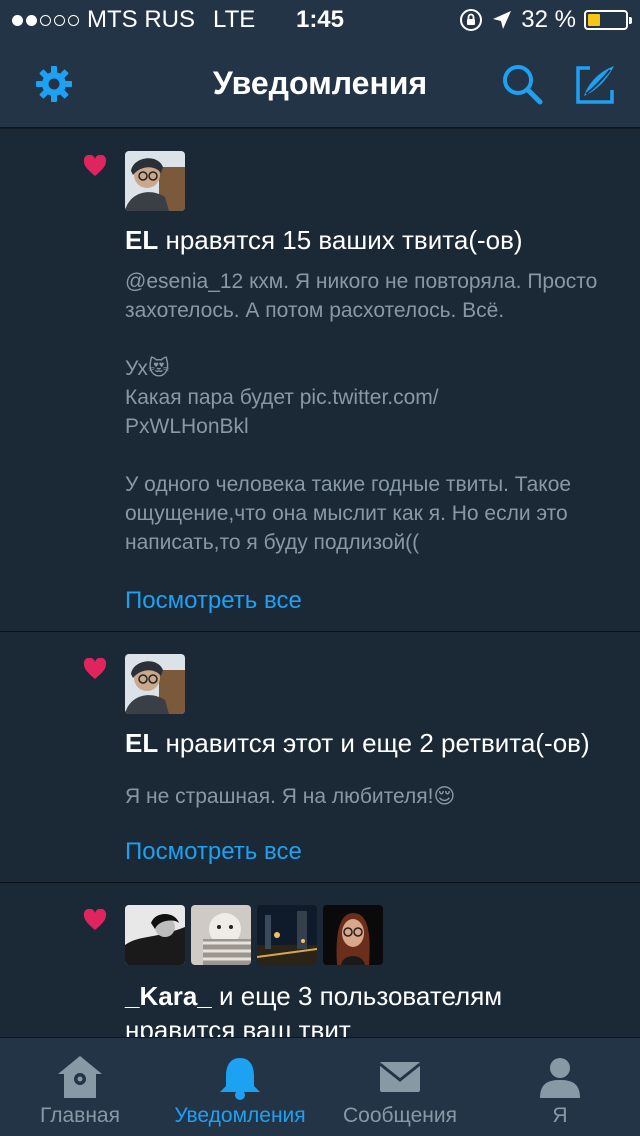  I want to click on tab-me: Я, so click(560, 1087).